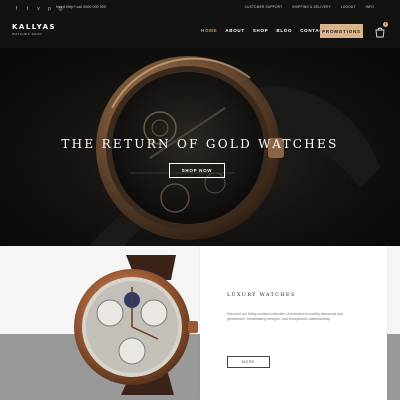 Image resolution: width=400 pixels, height=400 pixels. What do you see at coordinates (261, 295) in the screenshot?
I see `feature-title: LUXURY WATCHES` at bounding box center [261, 295].